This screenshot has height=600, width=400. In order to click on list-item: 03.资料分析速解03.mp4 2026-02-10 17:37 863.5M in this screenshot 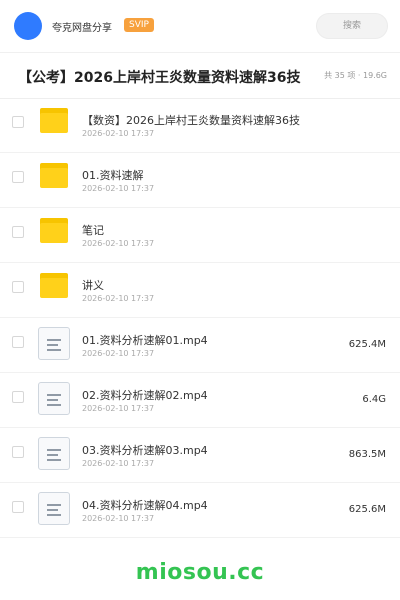, I will do `click(200, 455)`.